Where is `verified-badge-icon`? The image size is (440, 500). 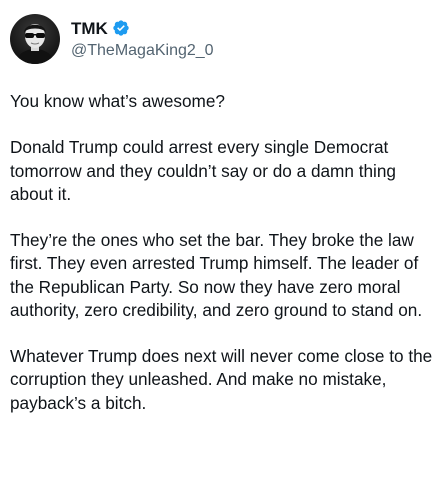 verified-badge-icon is located at coordinates (121, 28).